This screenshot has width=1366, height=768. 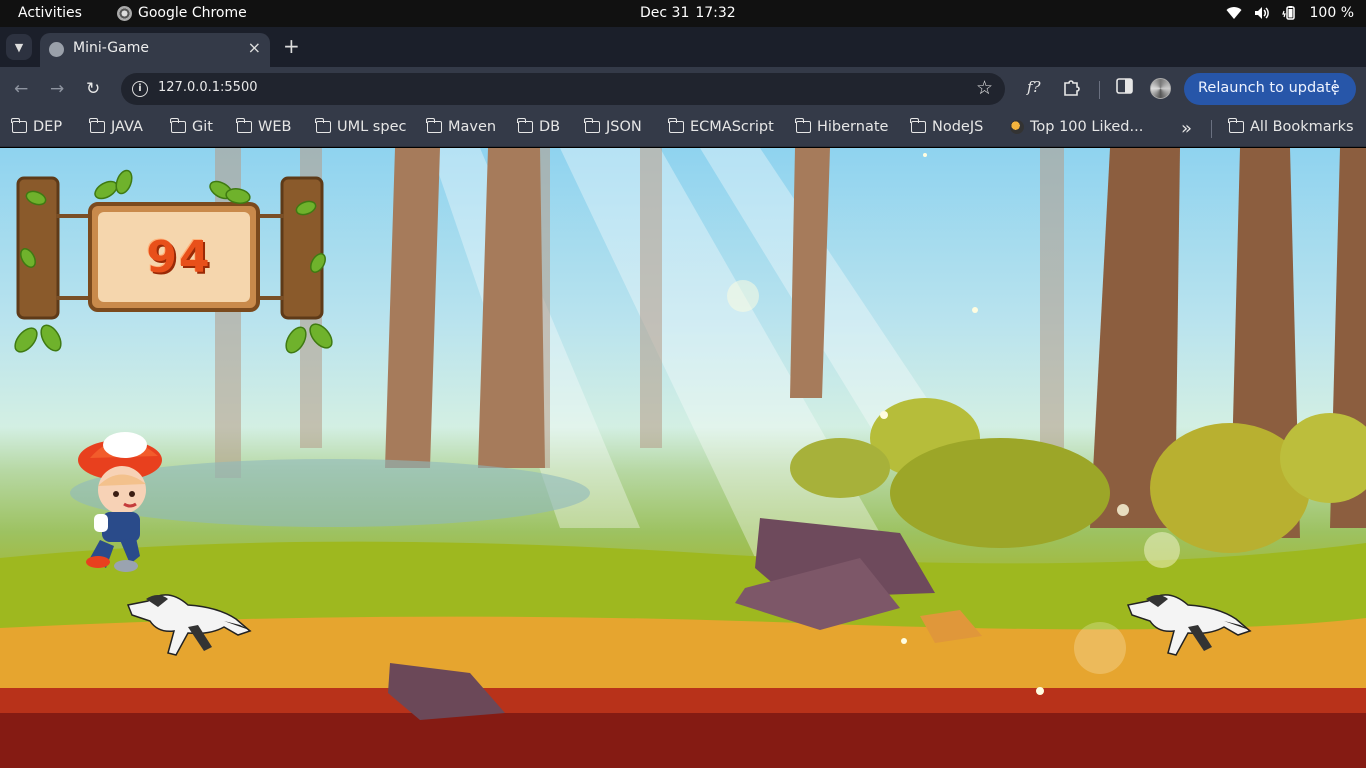 What do you see at coordinates (550, 127) in the screenshot?
I see `bookmark-label: DB` at bounding box center [550, 127].